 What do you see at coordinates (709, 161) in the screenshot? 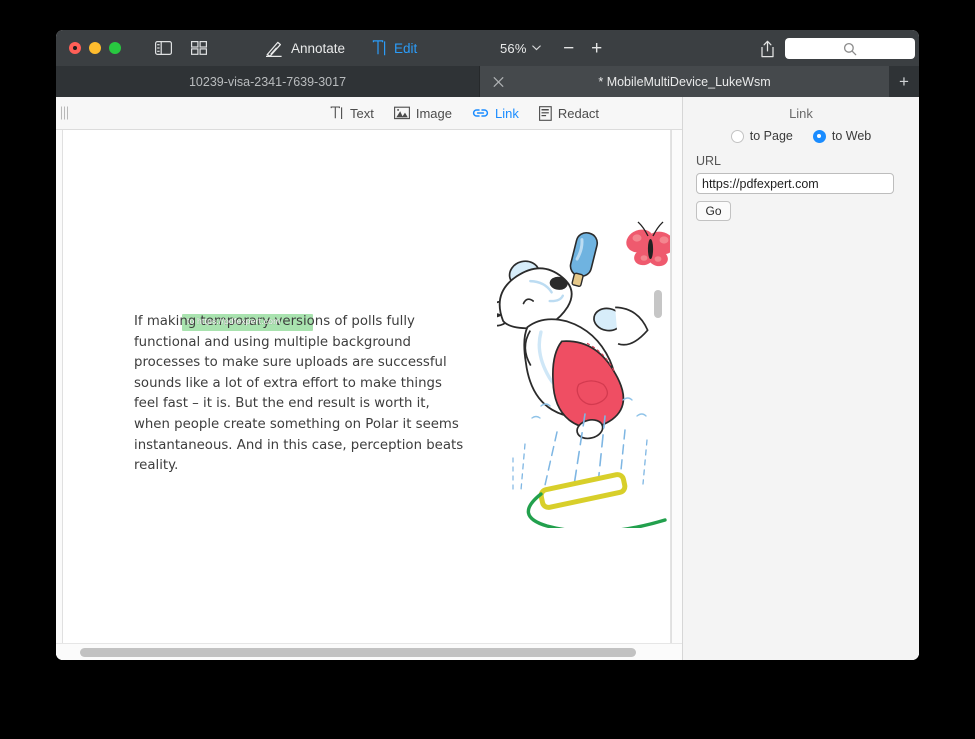
I see `url-label: URL` at bounding box center [709, 161].